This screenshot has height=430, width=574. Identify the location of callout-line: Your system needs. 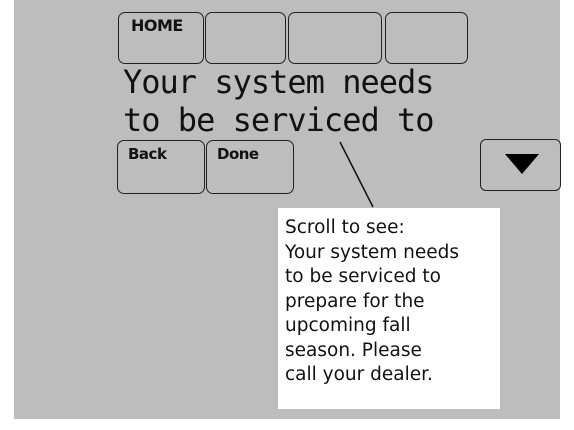
(372, 252).